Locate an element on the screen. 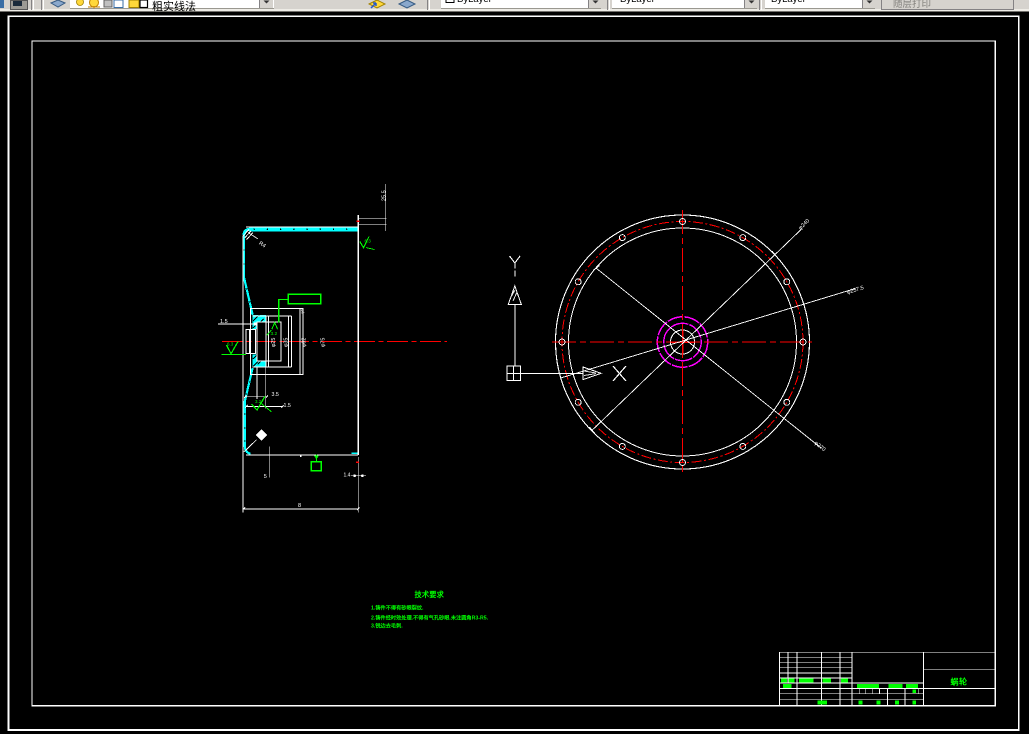 This screenshot has width=1029, height=734. svg-text: 2.铸件经时效处理.不得有气孔砂眼.未注圆角R3-R5. is located at coordinates (430, 617).